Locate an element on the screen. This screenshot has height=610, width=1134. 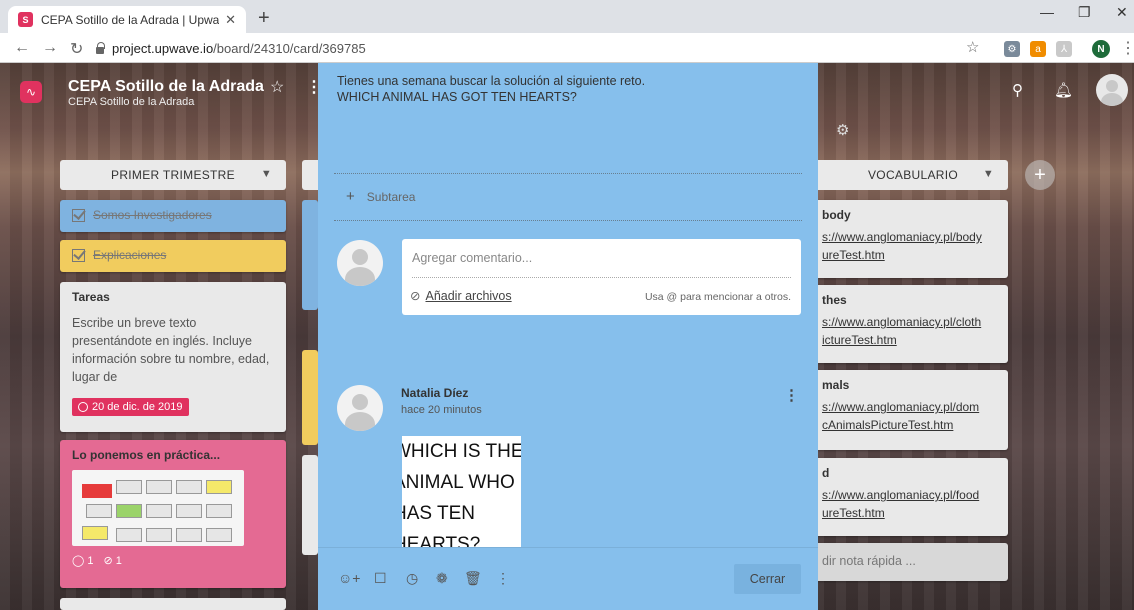
plus-icon: + is located at coordinates (350, 196).